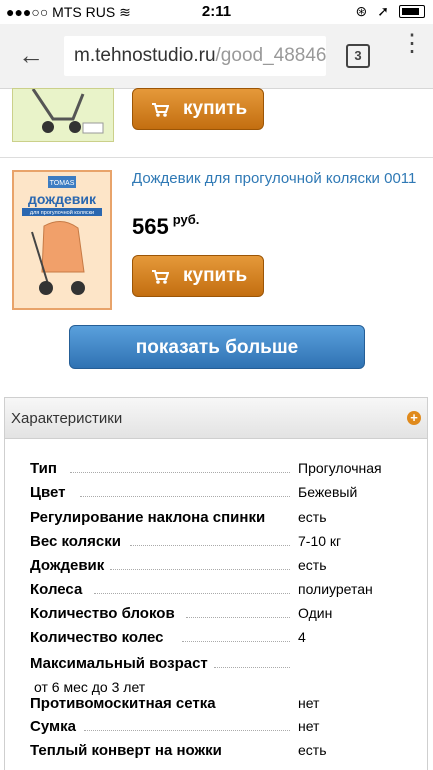 The height and width of the screenshot is (770, 433). Describe the element at coordinates (62, 199) in the screenshot. I see `svg-text: дождевик` at that location.